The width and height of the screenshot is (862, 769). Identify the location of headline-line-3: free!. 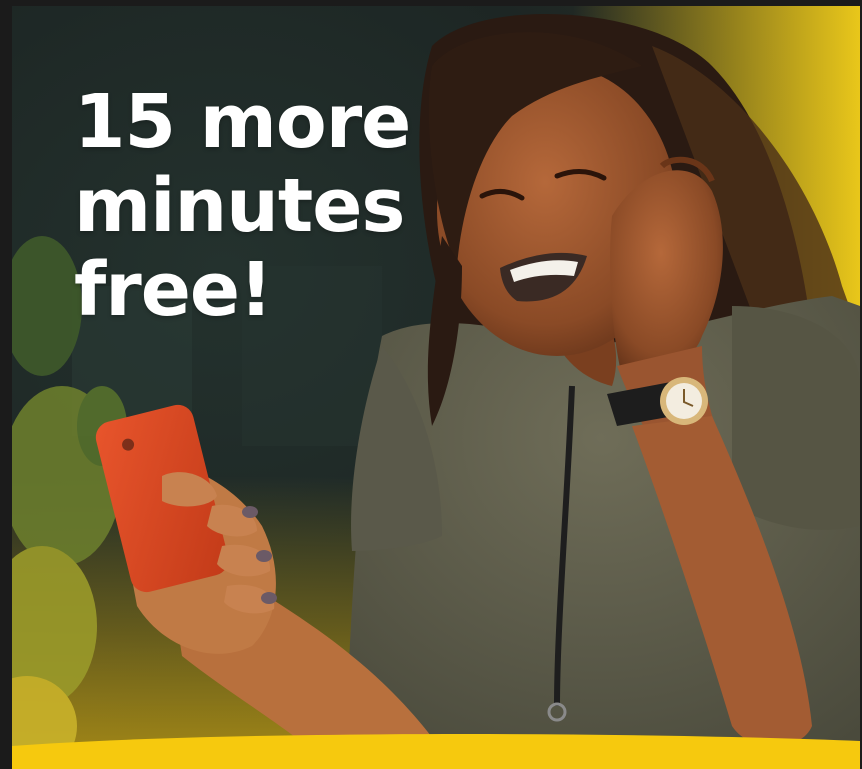
(173, 290).